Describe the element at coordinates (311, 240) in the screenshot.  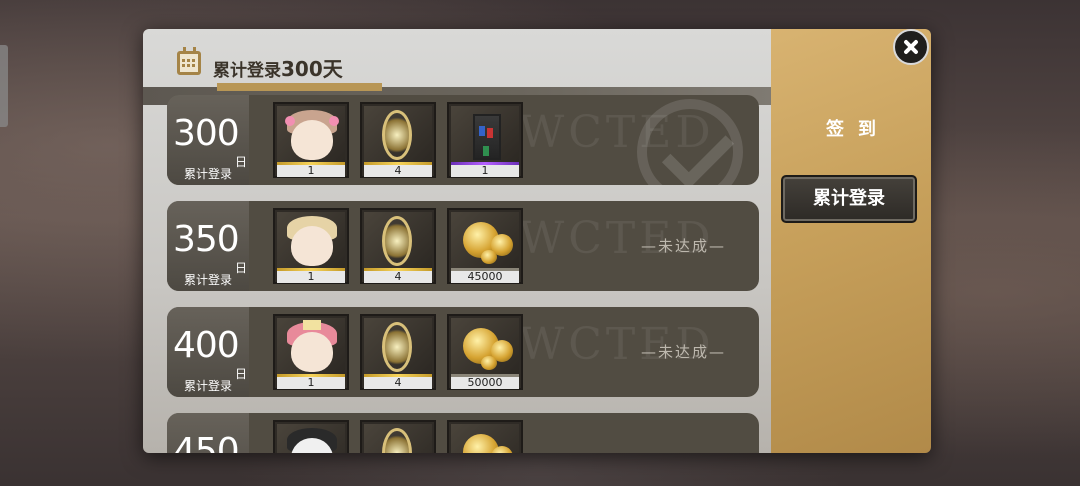
I see `chibi-blonde-hair-icon` at that location.